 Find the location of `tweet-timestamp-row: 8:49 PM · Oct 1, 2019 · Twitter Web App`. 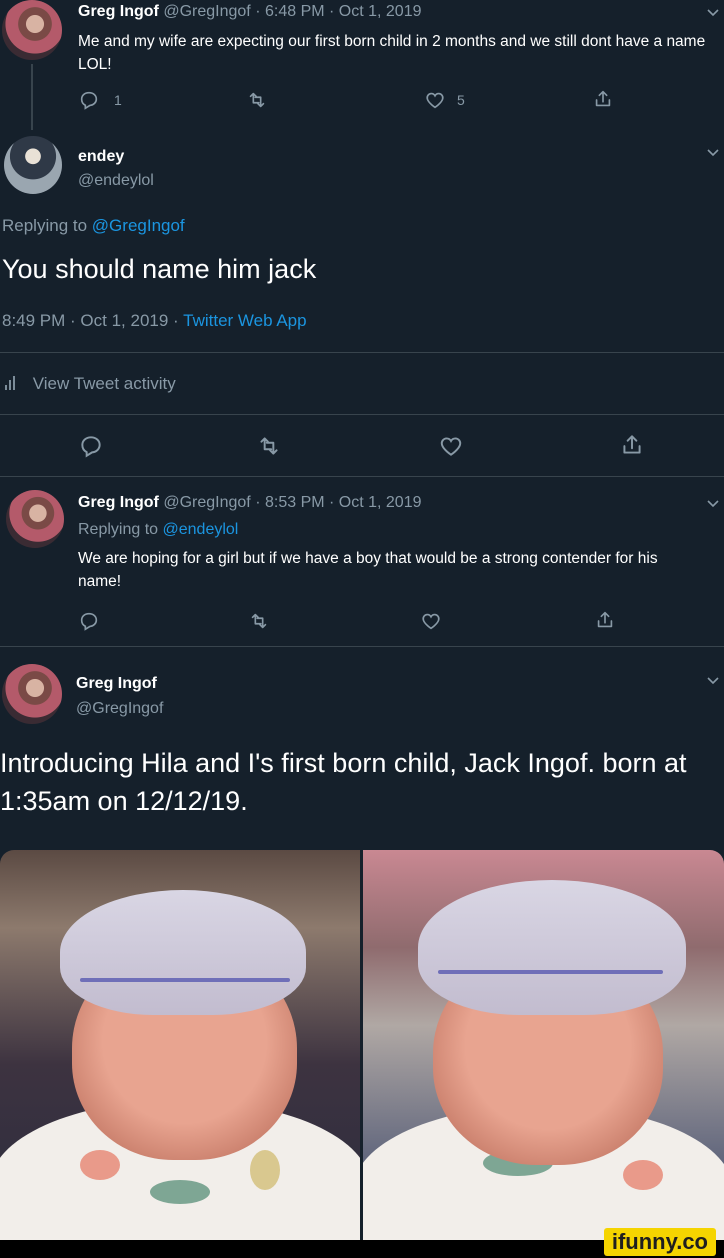

tweet-timestamp-row: 8:49 PM · Oct 1, 2019 · Twitter Web App is located at coordinates (154, 321).